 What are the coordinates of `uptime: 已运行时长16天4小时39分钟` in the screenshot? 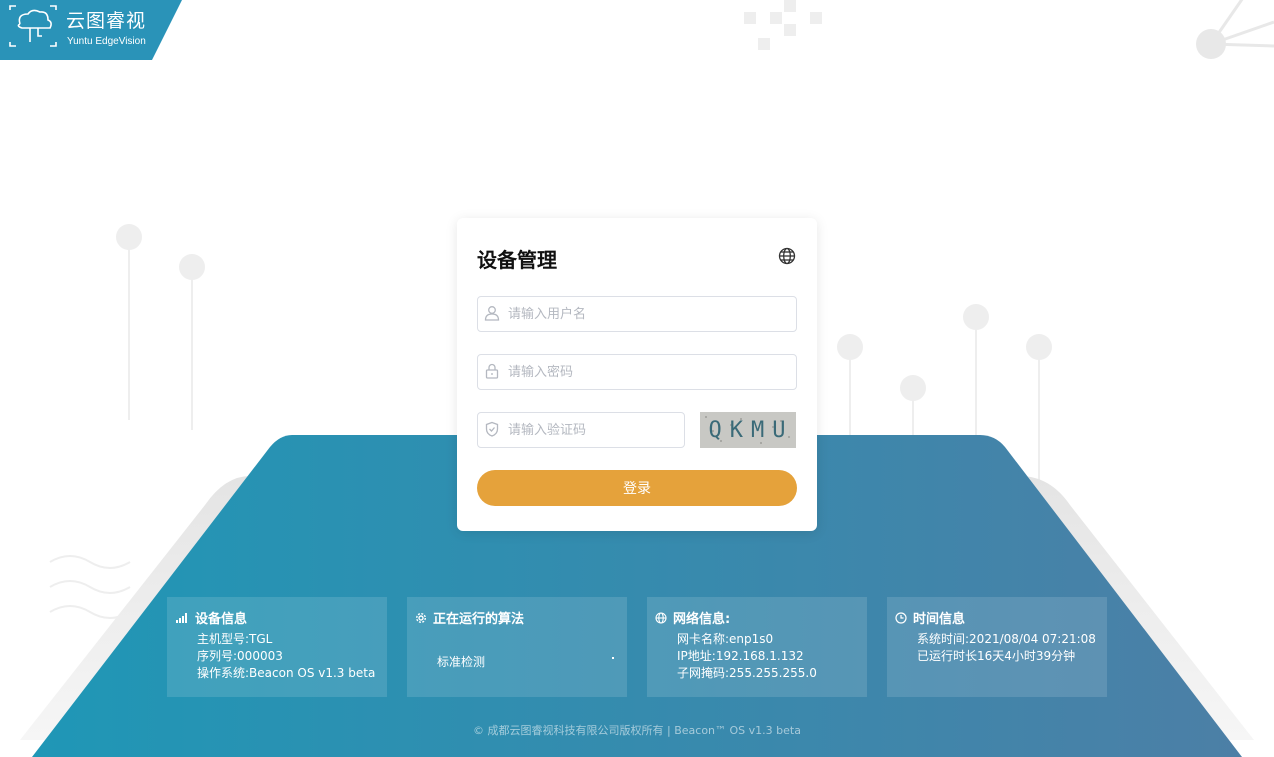 It's located at (996, 656).